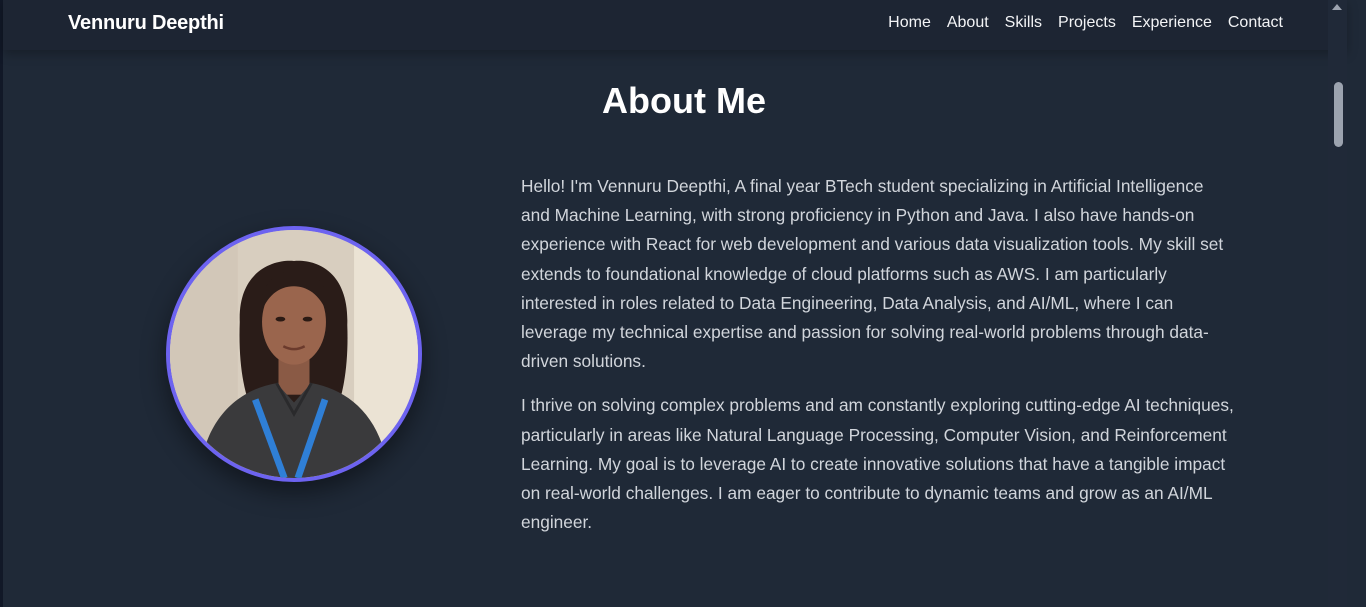 The image size is (1366, 607). What do you see at coordinates (146, 23) in the screenshot?
I see `brand-name: Vennuru Deepthi` at bounding box center [146, 23].